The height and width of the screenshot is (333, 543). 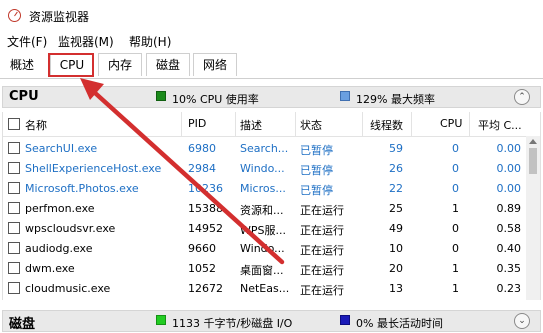 I want to click on table-row: audiodg.exe 9660 Windo... 正在运行 10 0 0.40, so click(x=264, y=249).